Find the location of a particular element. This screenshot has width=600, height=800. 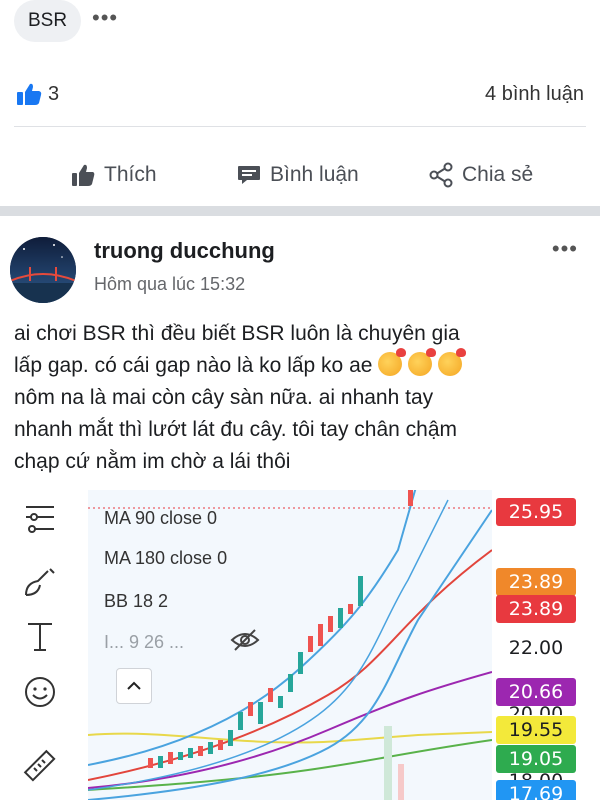

post-action-bar: Thích Bình luận Chia sẻ is located at coordinates (300, 174).